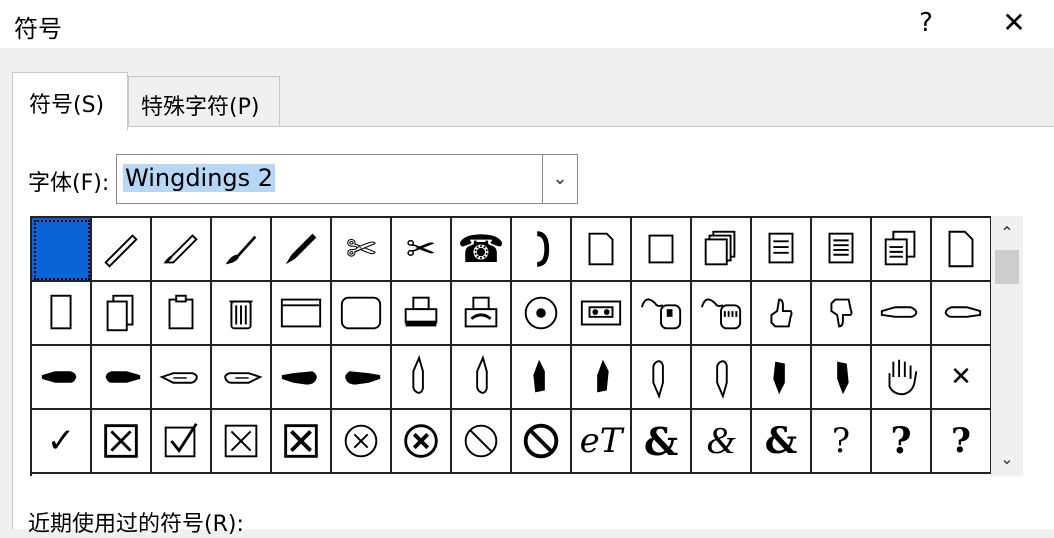 Image resolution: width=1054 pixels, height=538 pixels. I want to click on dialog-title: 符号, so click(38, 29).